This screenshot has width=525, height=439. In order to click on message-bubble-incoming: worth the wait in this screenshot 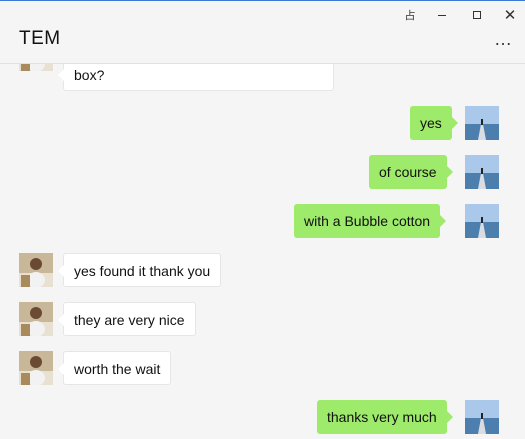, I will do `click(114, 368)`.